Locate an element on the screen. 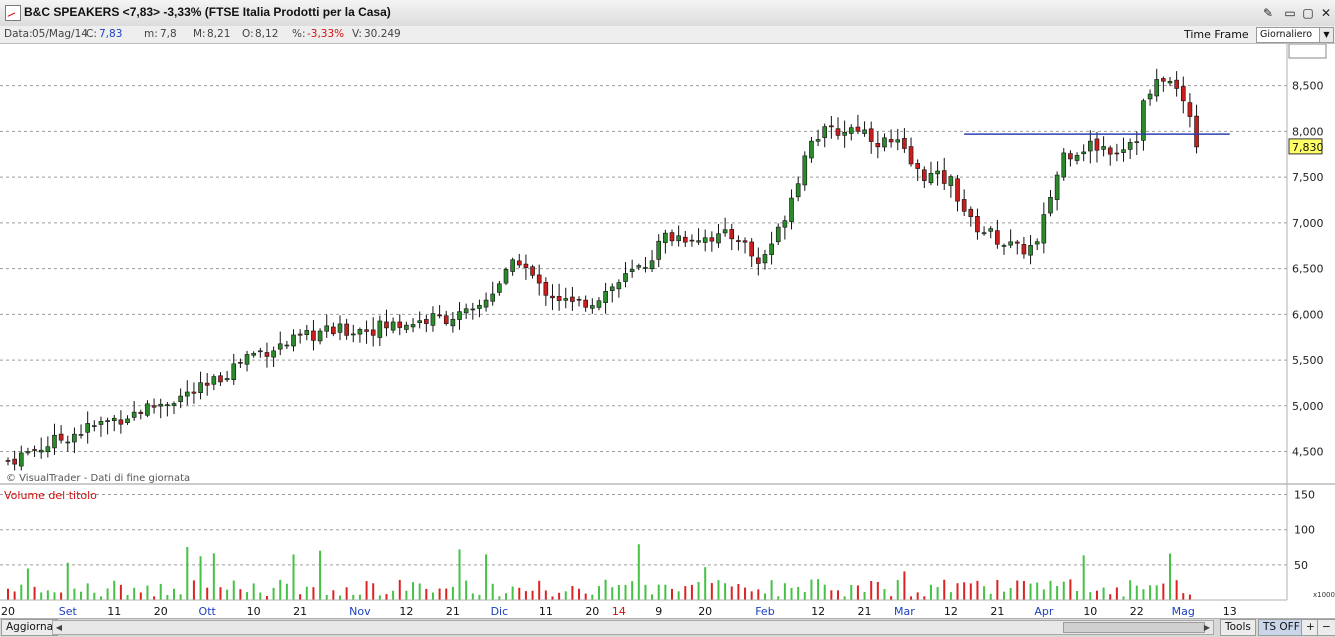 This screenshot has width=1335, height=637. min-value: 7,8 is located at coordinates (168, 34).